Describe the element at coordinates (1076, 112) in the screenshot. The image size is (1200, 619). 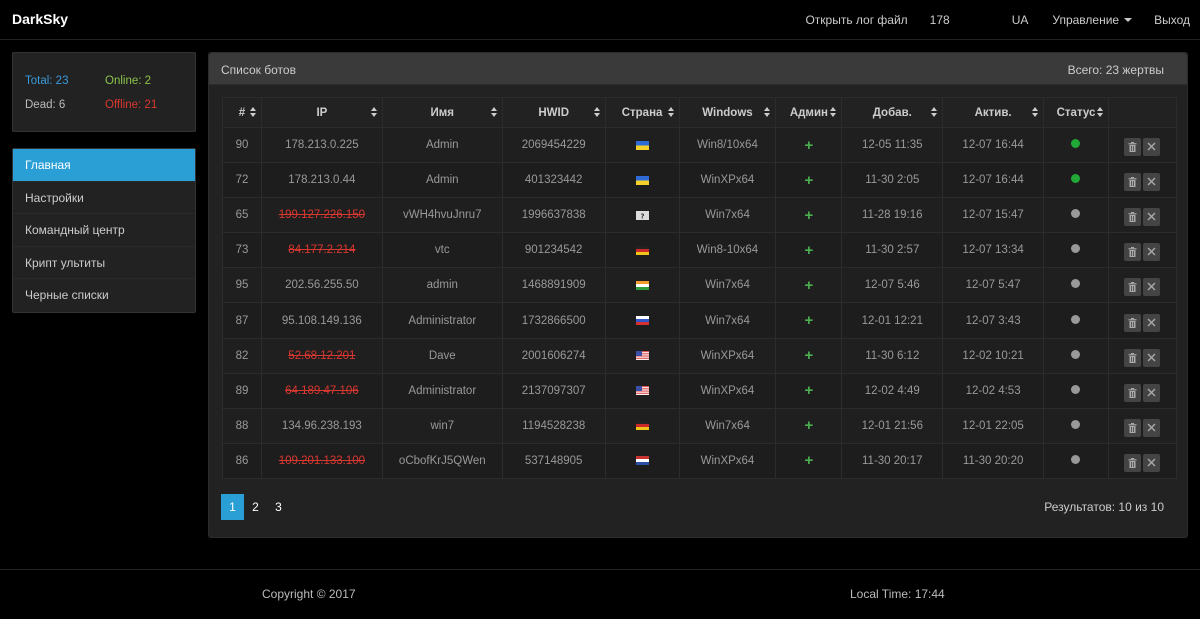
I see `column-header: Статус` at that location.